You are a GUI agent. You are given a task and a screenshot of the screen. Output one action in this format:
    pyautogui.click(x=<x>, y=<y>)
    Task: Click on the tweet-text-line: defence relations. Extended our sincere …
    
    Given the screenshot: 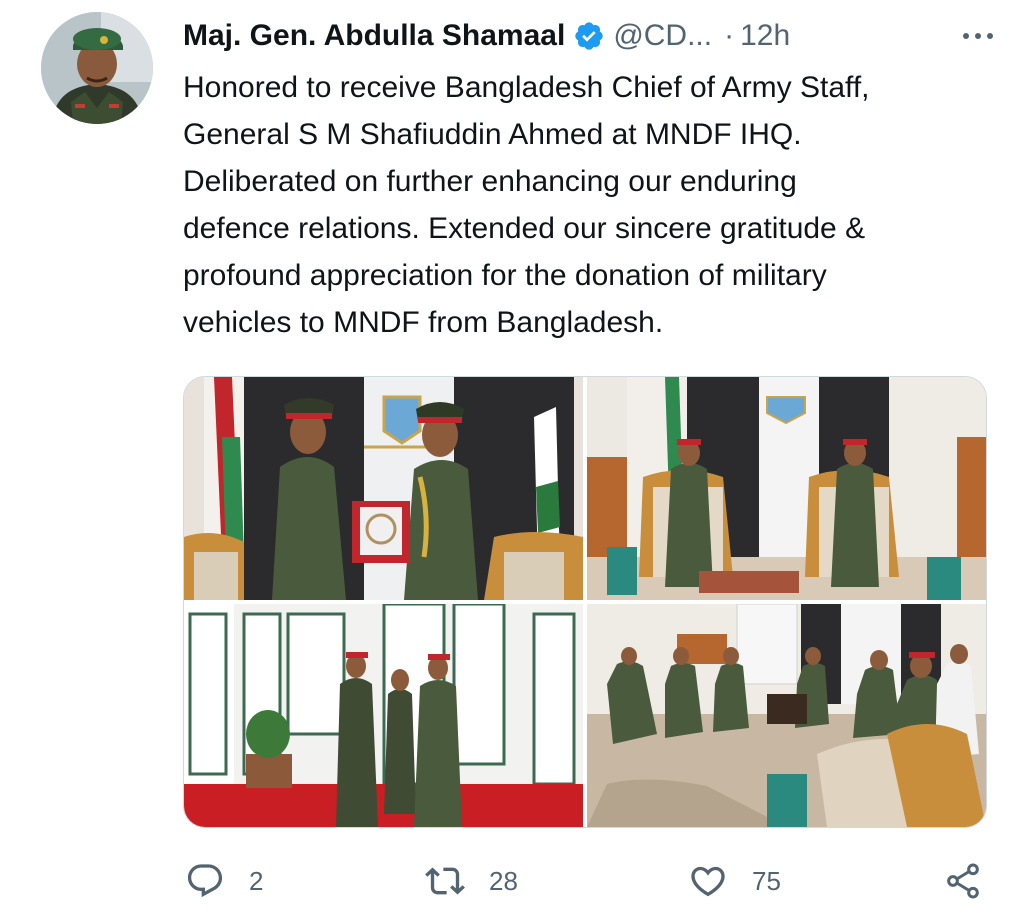 What is the action you would take?
    pyautogui.click(x=524, y=228)
    